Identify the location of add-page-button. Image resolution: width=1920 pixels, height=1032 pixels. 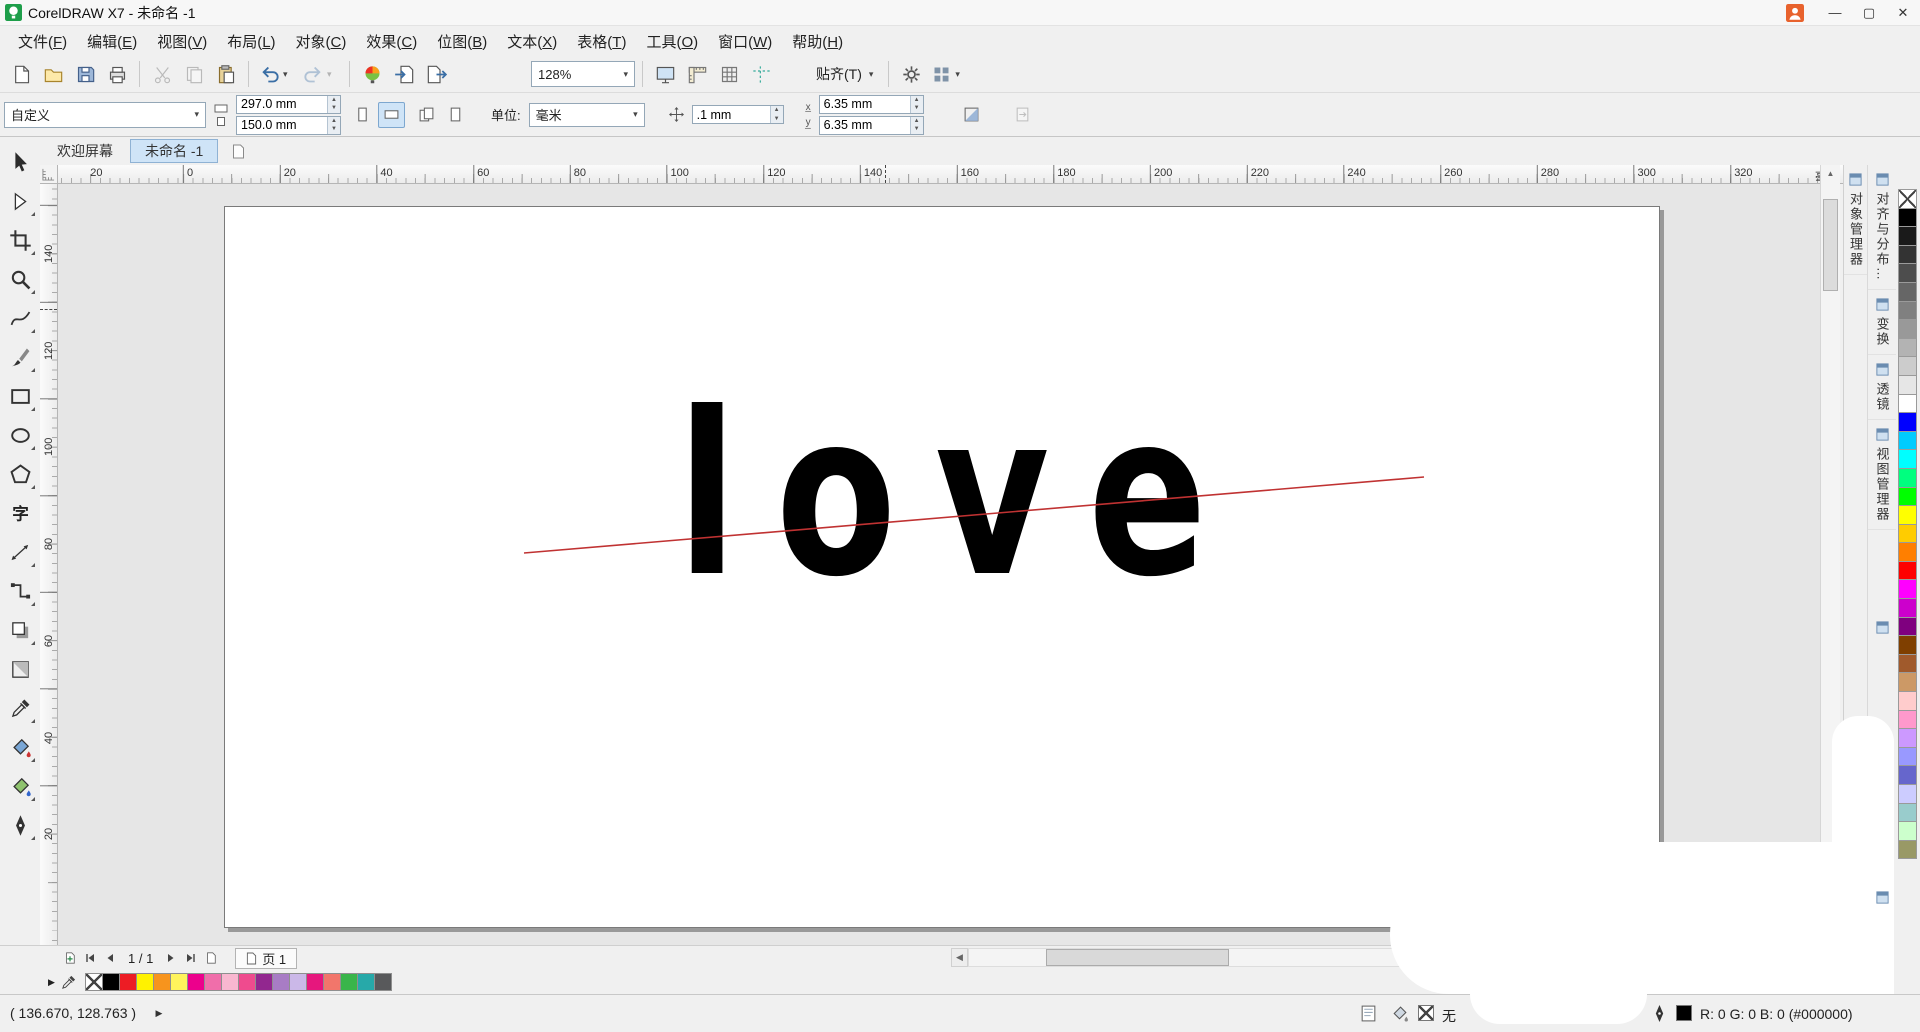
(70, 958).